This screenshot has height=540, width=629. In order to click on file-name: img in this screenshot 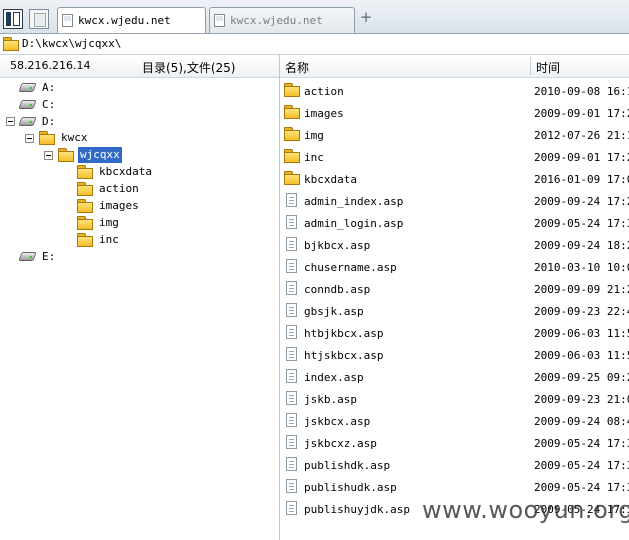, I will do `click(314, 135)`.